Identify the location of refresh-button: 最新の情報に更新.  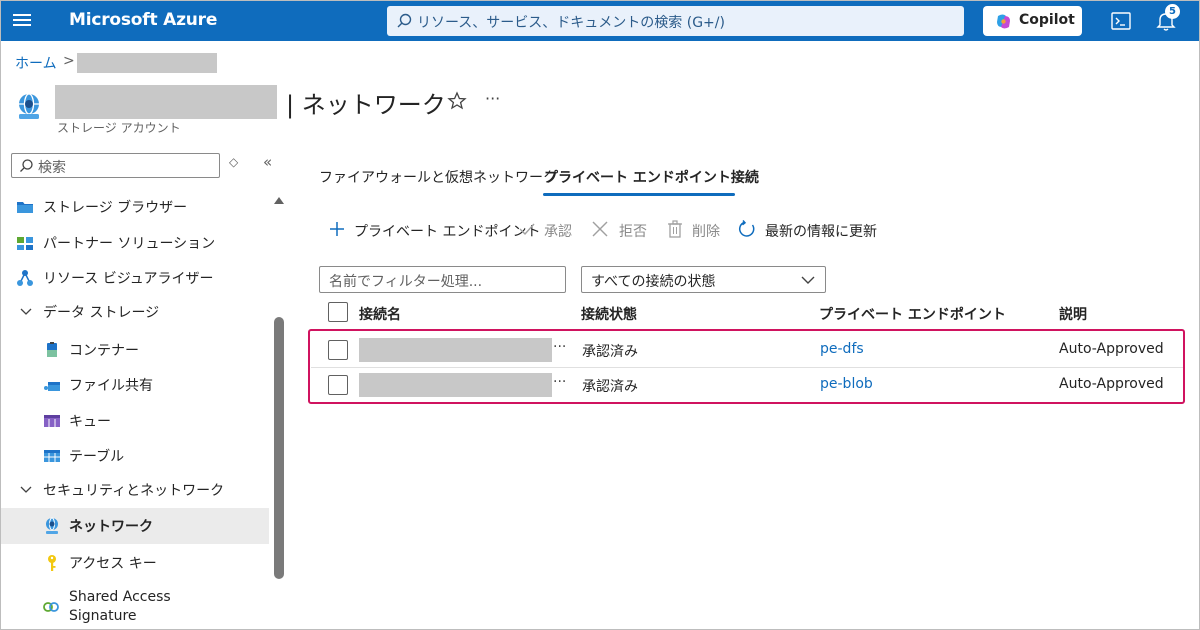
(810, 230).